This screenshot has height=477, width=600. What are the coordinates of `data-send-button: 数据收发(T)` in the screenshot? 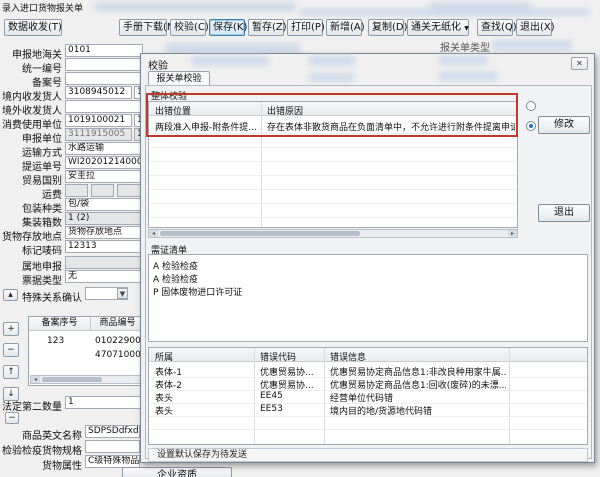 It's located at (33, 27).